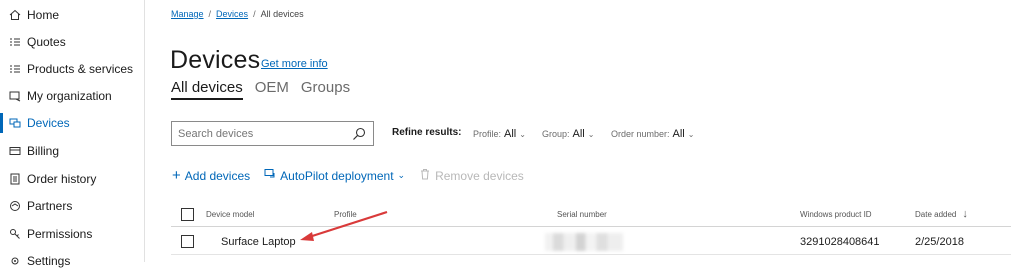 Image resolution: width=1020 pixels, height=273 pixels. I want to click on column-header-serial-number: Serial number, so click(582, 214).